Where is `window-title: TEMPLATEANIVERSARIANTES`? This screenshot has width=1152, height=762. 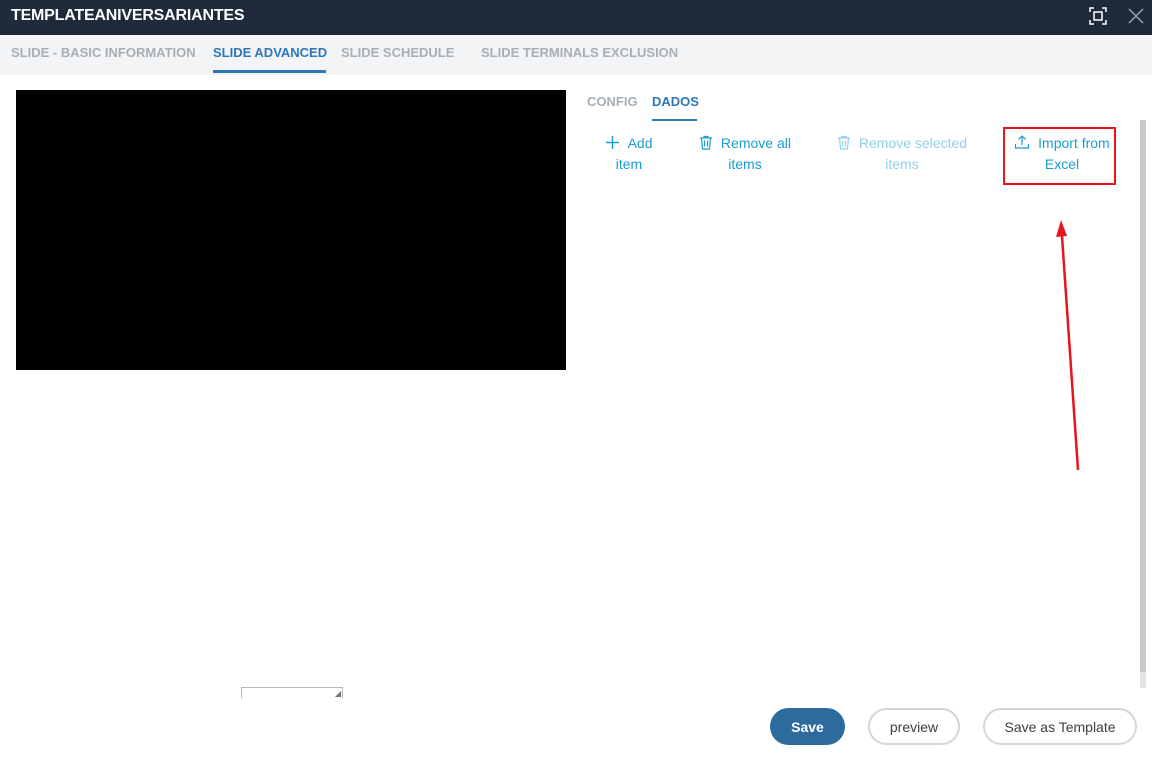
window-title: TEMPLATEANIVERSARIANTES is located at coordinates (128, 15).